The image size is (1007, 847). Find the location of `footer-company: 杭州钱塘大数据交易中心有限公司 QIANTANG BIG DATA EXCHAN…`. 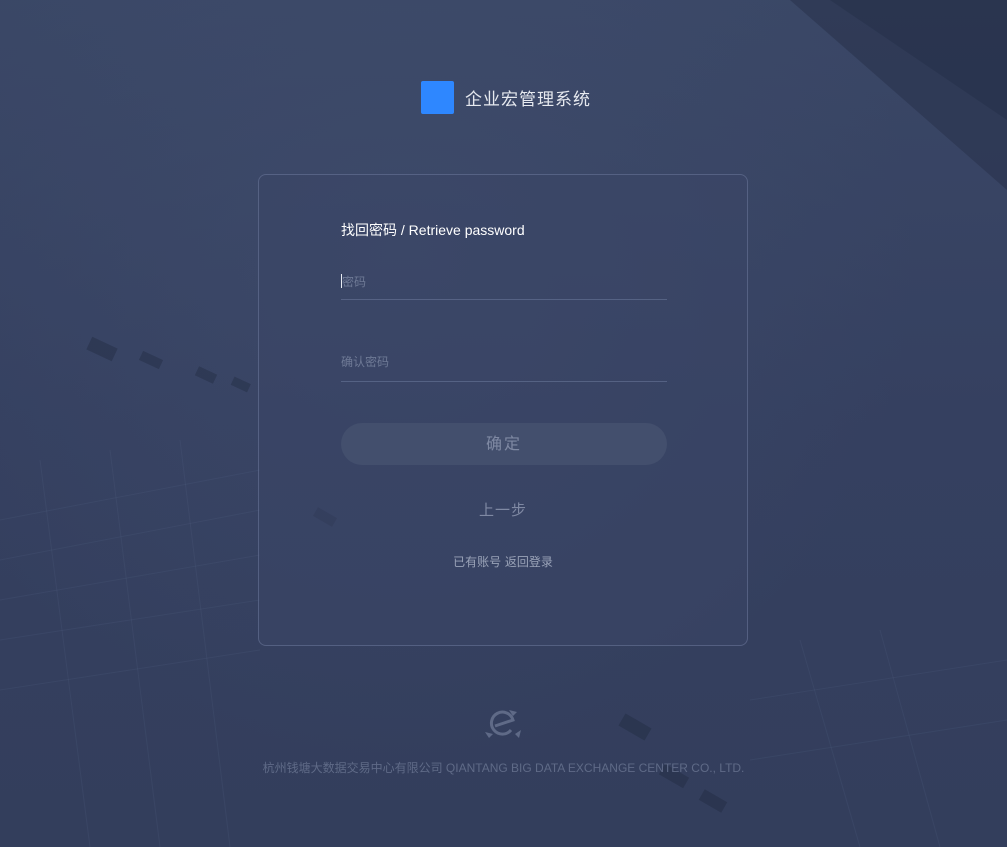

footer-company: 杭州钱塘大数据交易中心有限公司 QIANTANG BIG DATA EXCHAN… is located at coordinates (503, 768).